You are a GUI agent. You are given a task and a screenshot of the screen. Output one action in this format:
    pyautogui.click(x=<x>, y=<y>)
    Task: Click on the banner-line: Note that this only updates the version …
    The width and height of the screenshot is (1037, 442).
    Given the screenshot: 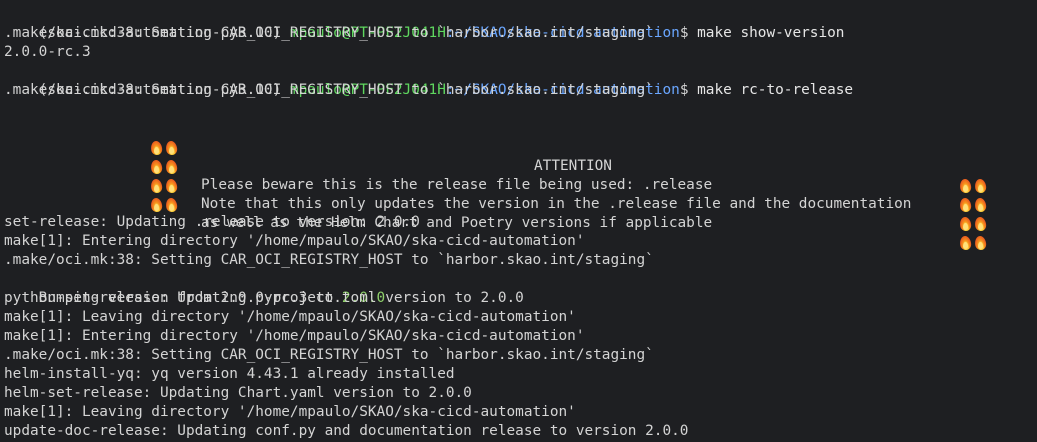 What is the action you would take?
    pyautogui.click(x=556, y=204)
    